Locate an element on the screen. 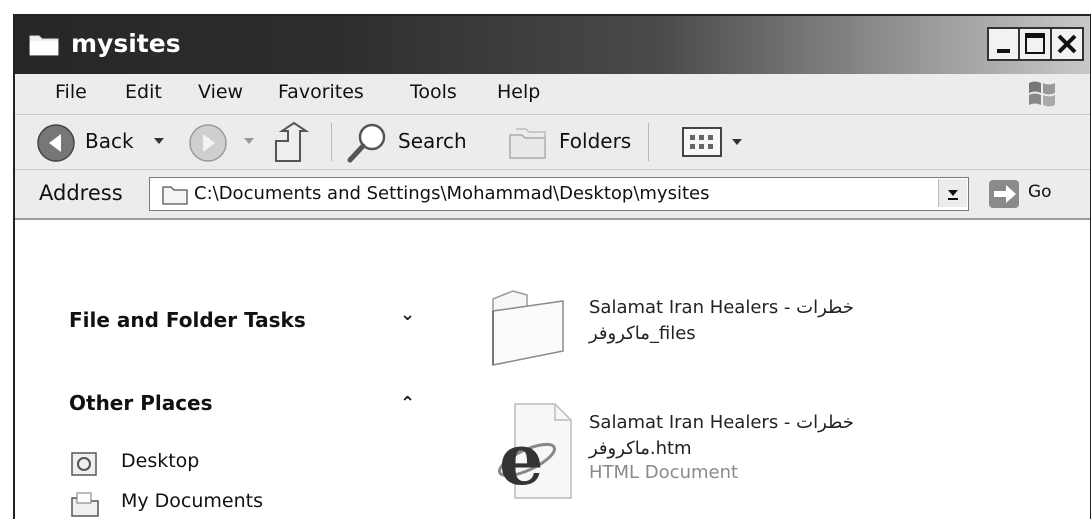  windows-logo-icon is located at coordinates (1042, 94).